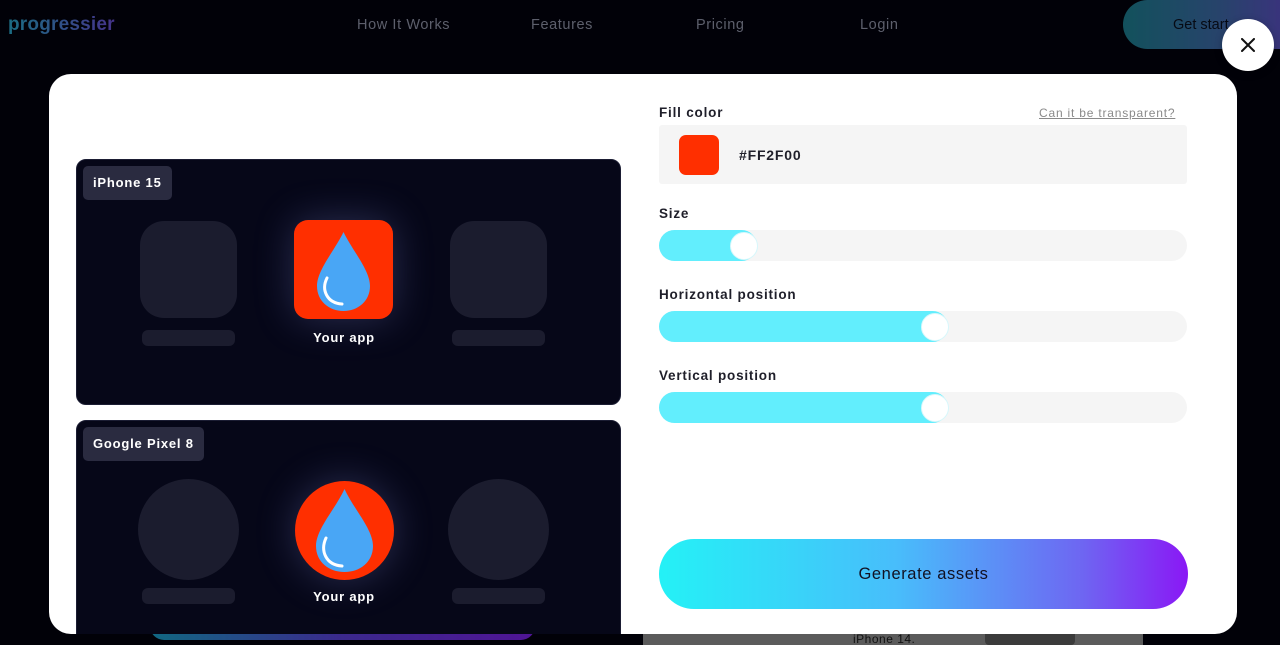  What do you see at coordinates (728, 294) in the screenshot?
I see `horizontal-position-label: Horizontal position` at bounding box center [728, 294].